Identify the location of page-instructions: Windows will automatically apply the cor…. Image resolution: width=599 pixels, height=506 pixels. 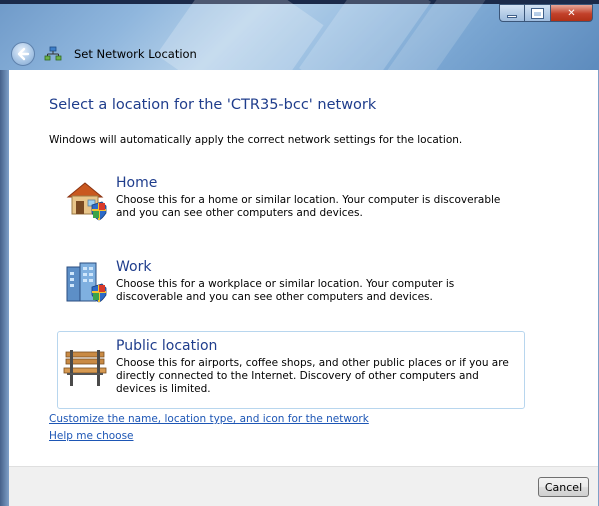
(256, 140).